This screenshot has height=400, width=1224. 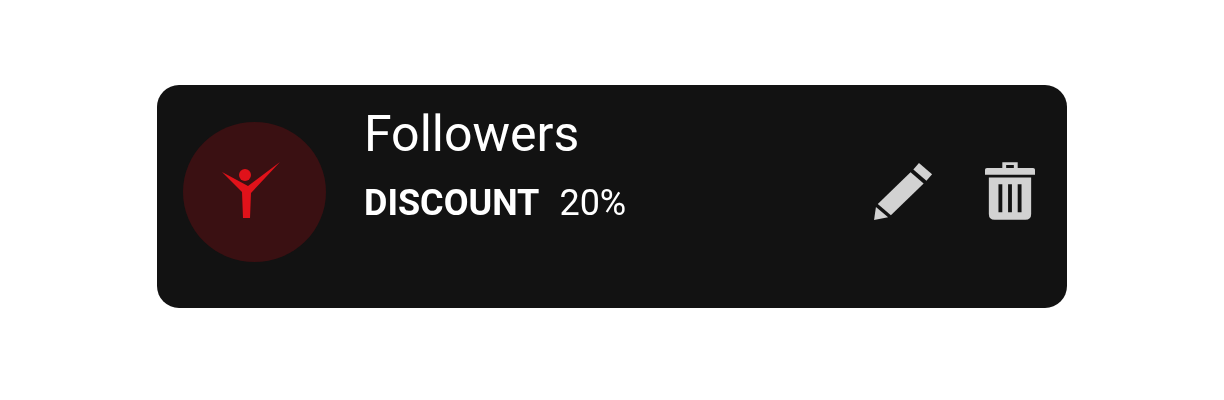 What do you see at coordinates (452, 203) in the screenshot?
I see `discount-label: DISCOUNT` at bounding box center [452, 203].